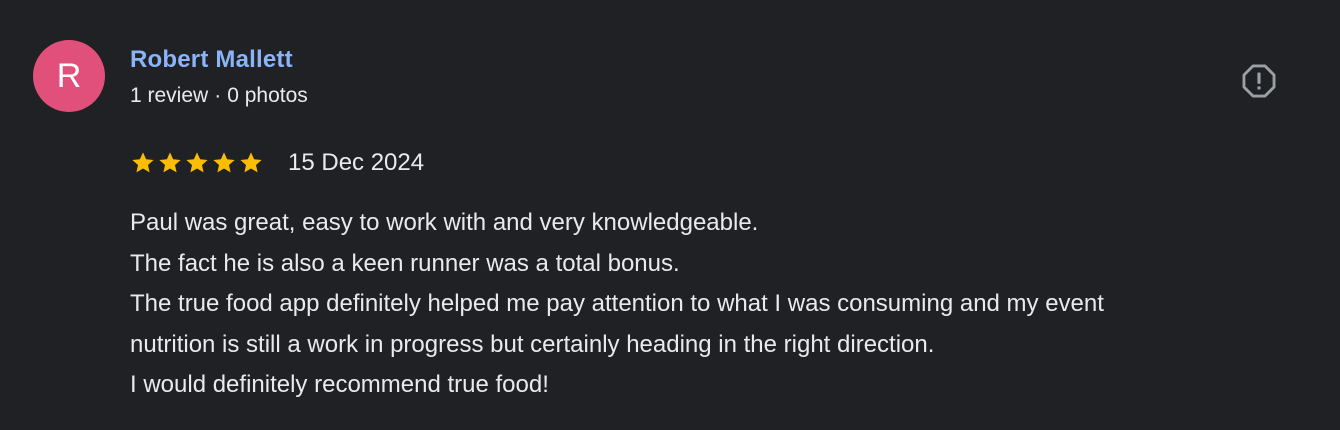  I want to click on report-button, so click(1259, 81).